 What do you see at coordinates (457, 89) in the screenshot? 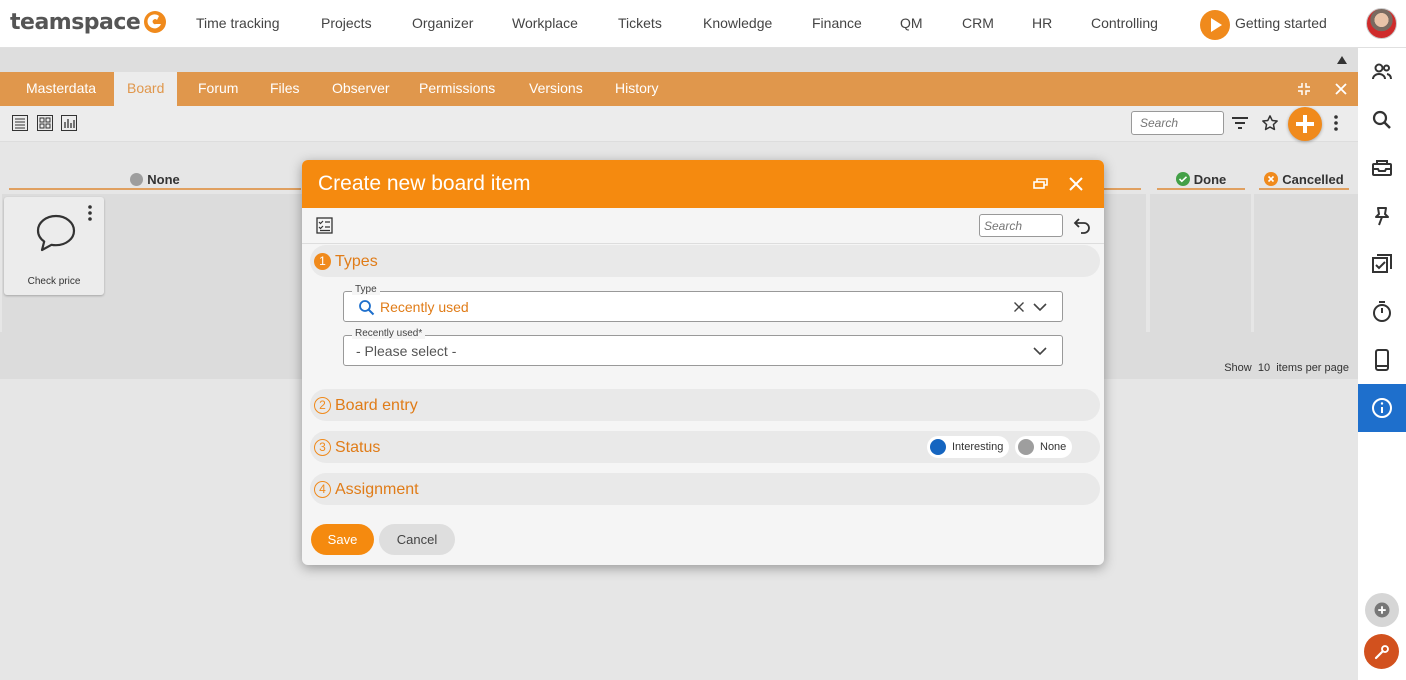
I see `tab-permissions: Permissions` at bounding box center [457, 89].